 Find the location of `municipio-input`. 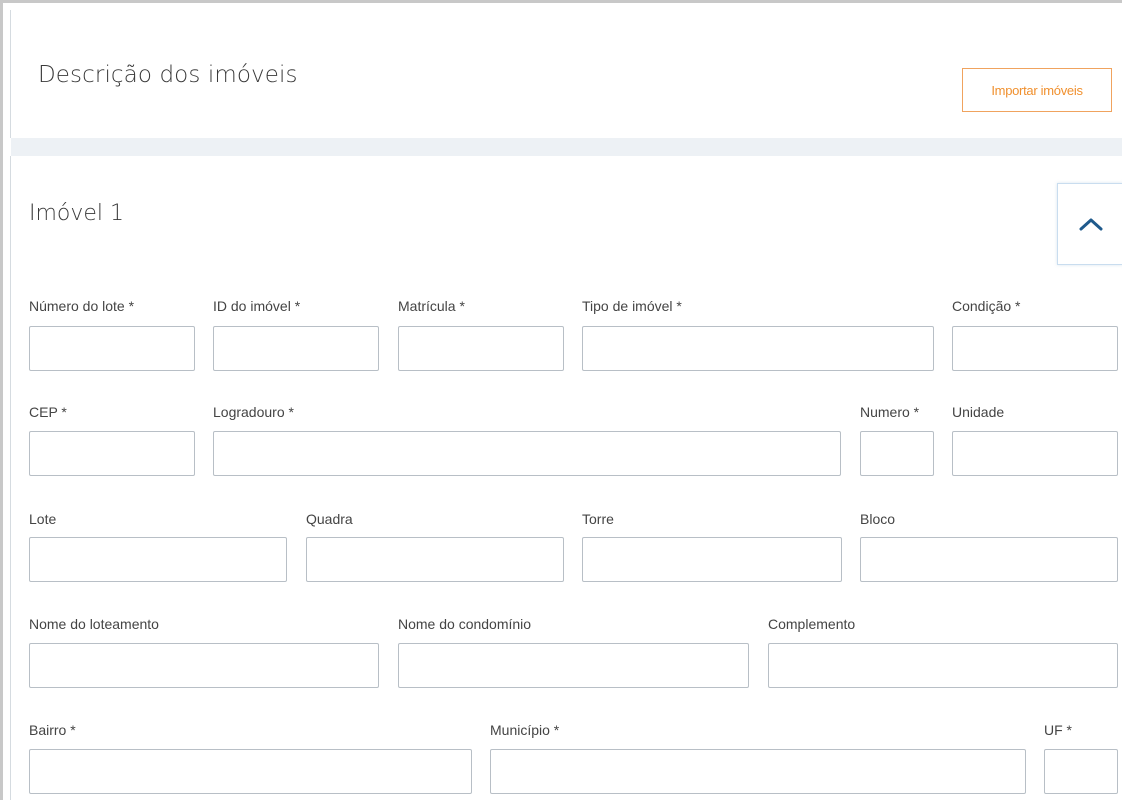

municipio-input is located at coordinates (758, 771).